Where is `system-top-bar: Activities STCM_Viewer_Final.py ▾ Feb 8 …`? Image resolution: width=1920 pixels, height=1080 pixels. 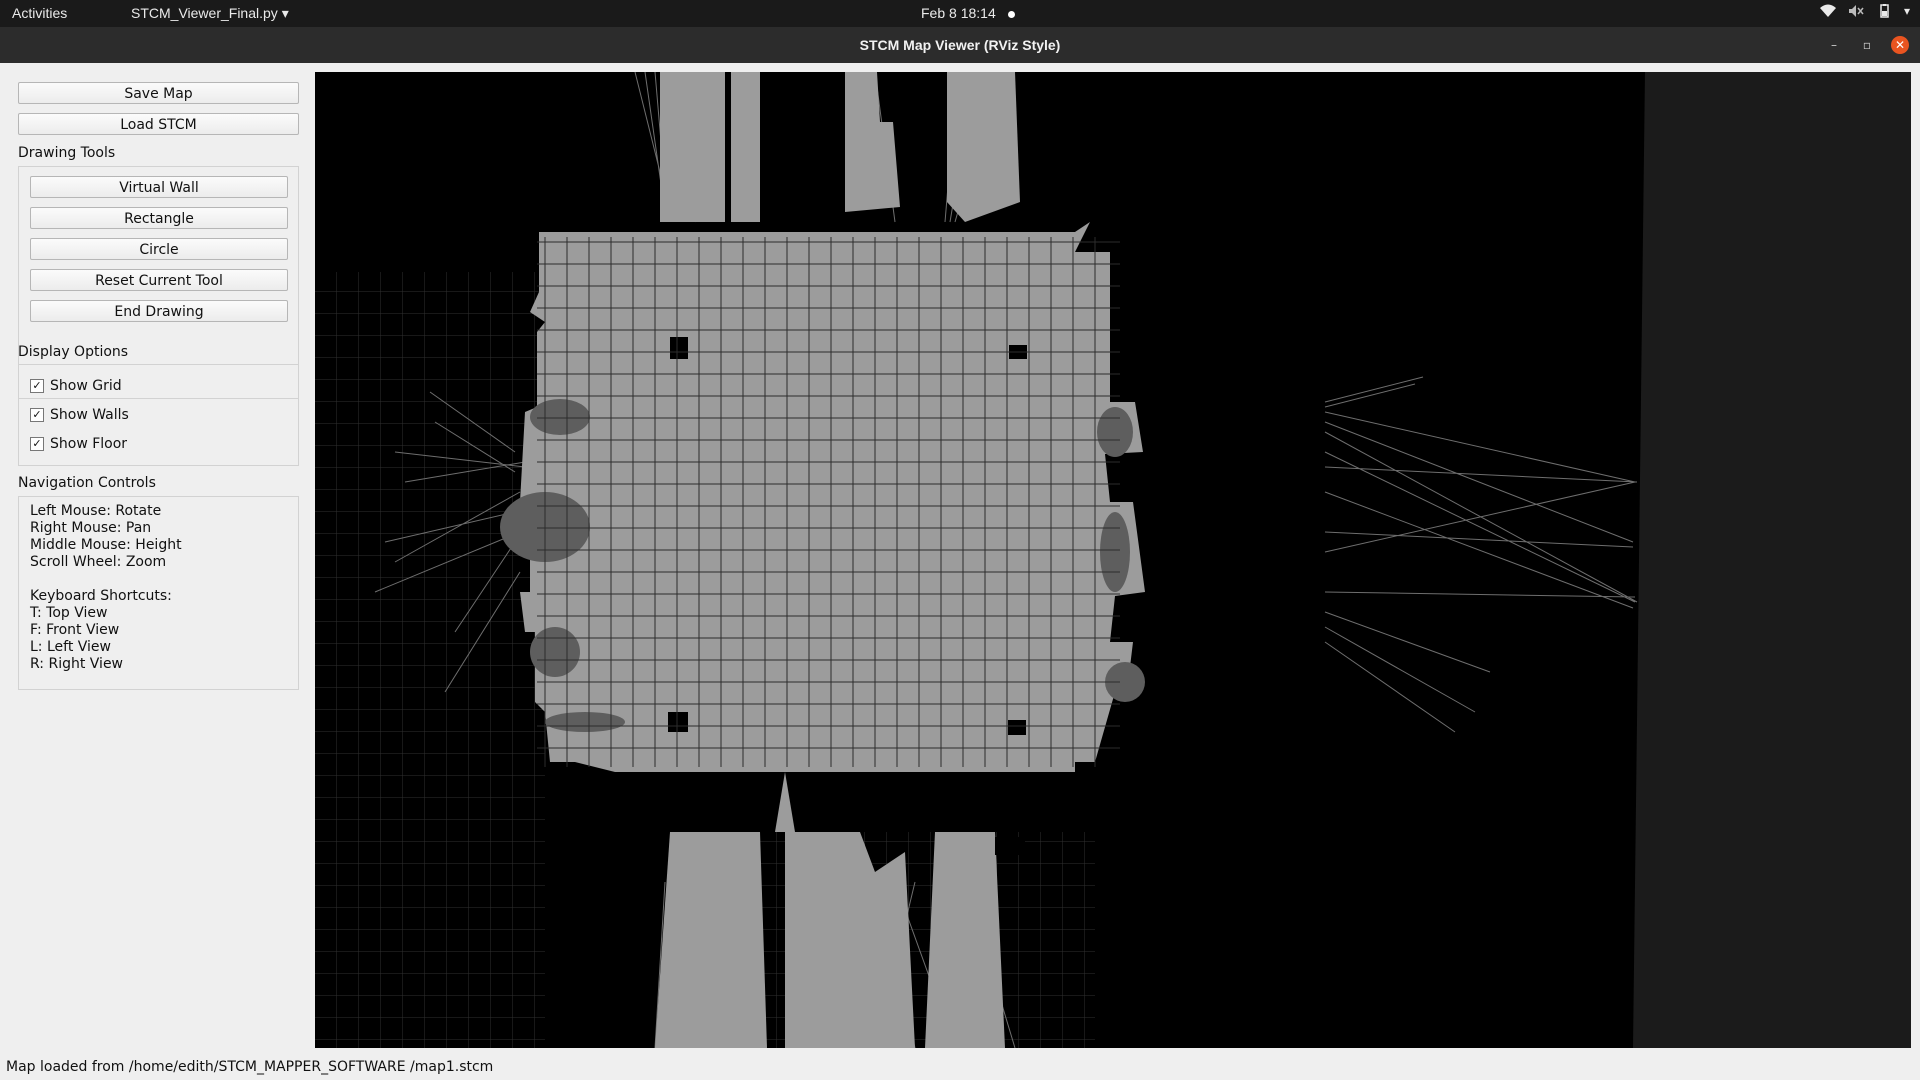 system-top-bar: Activities STCM_Viewer_Final.py ▾ Feb 8 … is located at coordinates (960, 13).